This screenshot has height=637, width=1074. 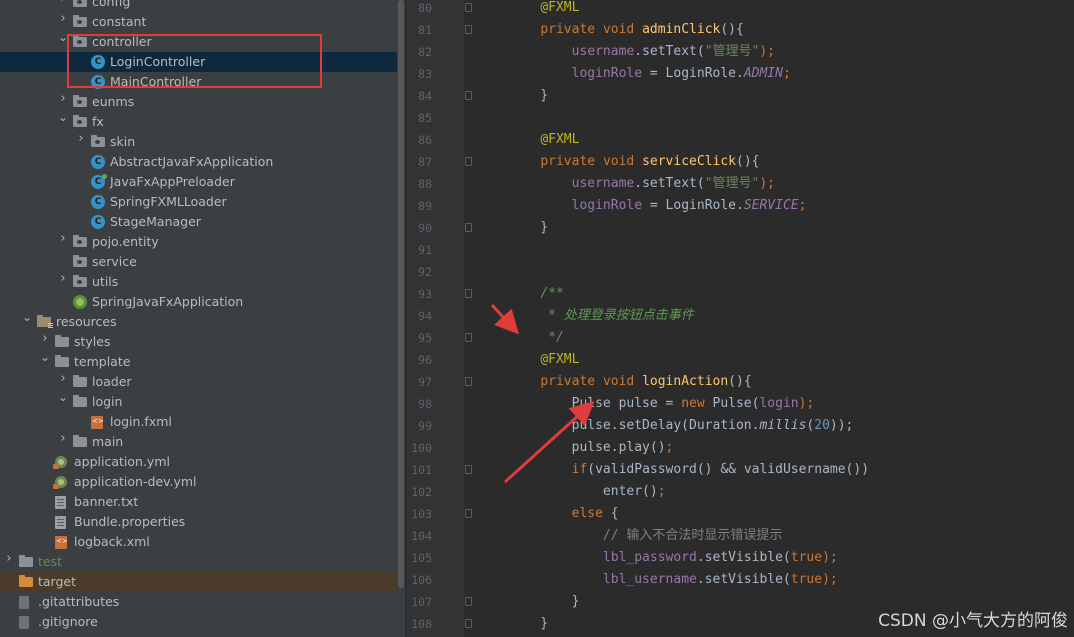 I want to click on code-line: 103 else {, so click(x=740, y=514).